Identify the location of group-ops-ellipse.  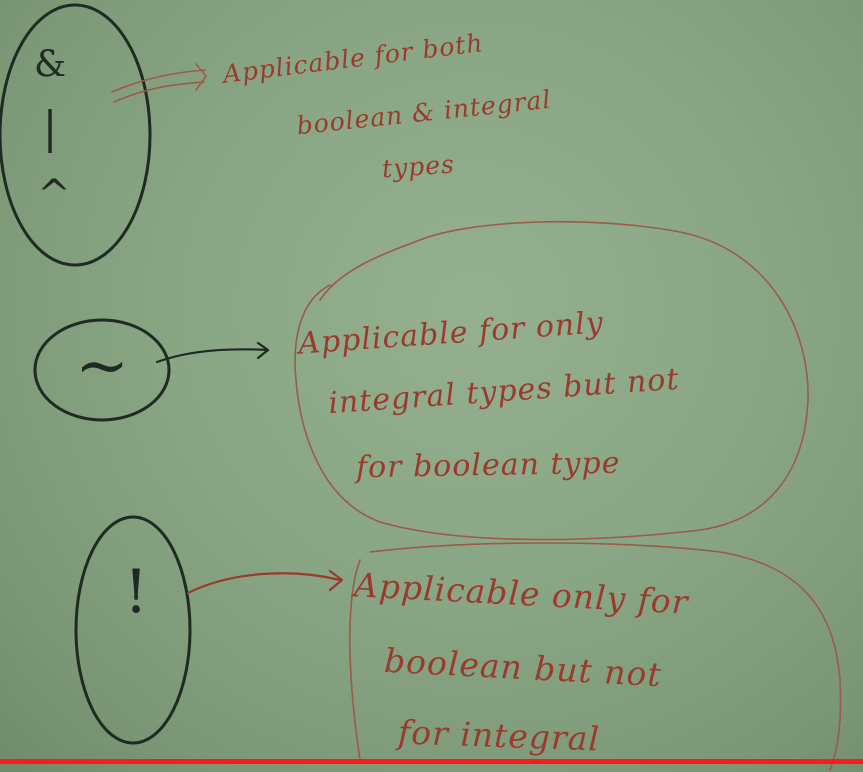
(76, 135).